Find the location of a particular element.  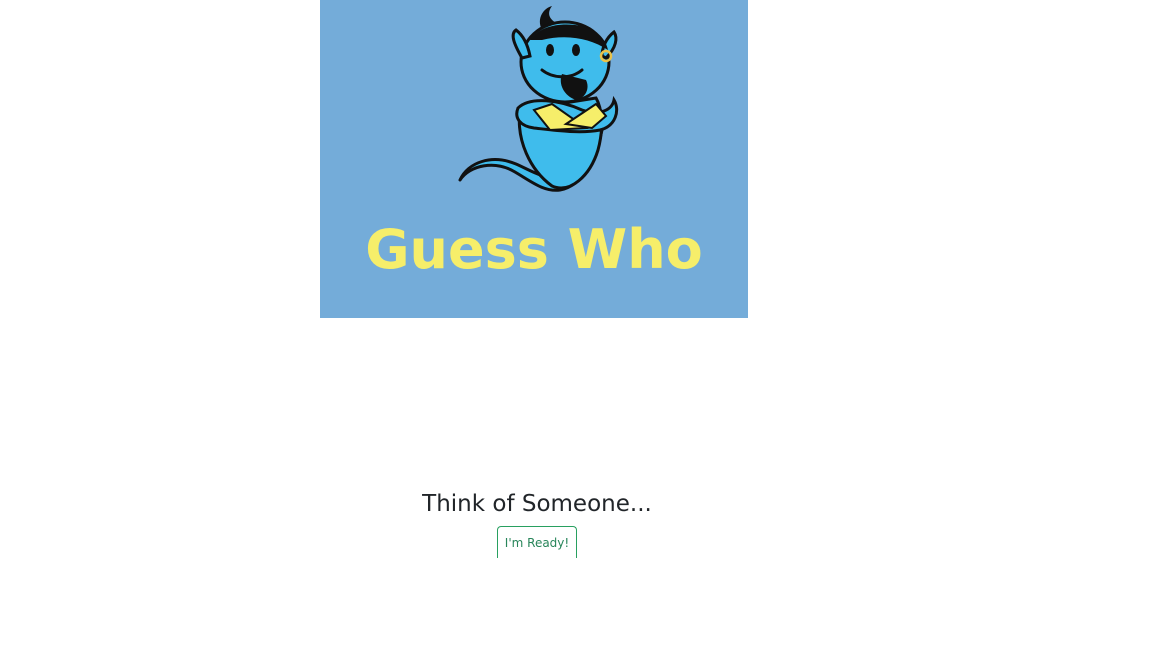

logo-title: Guess Who is located at coordinates (534, 249).